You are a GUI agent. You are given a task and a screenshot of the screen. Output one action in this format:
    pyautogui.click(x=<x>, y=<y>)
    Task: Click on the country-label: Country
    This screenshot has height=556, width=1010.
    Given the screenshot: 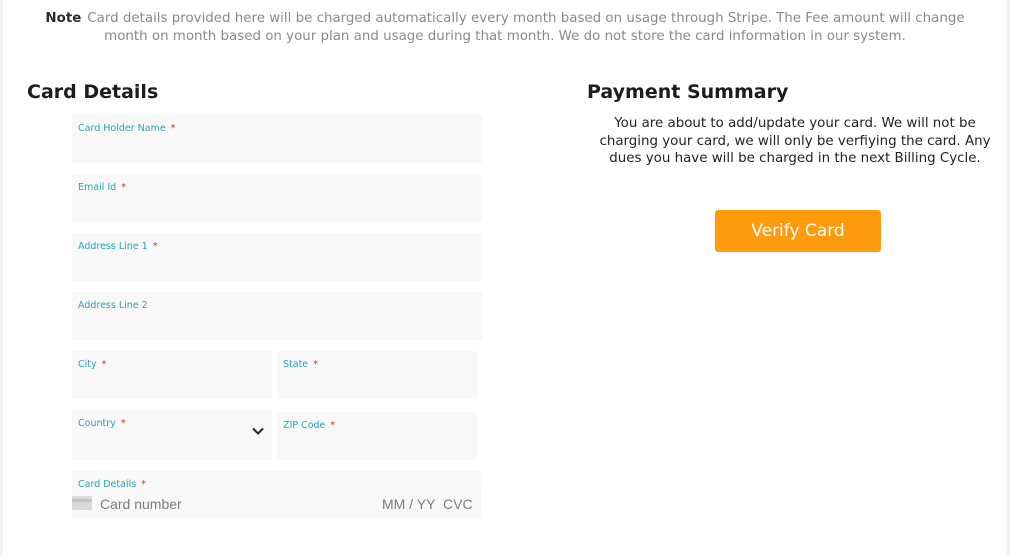 What is the action you would take?
    pyautogui.click(x=97, y=423)
    